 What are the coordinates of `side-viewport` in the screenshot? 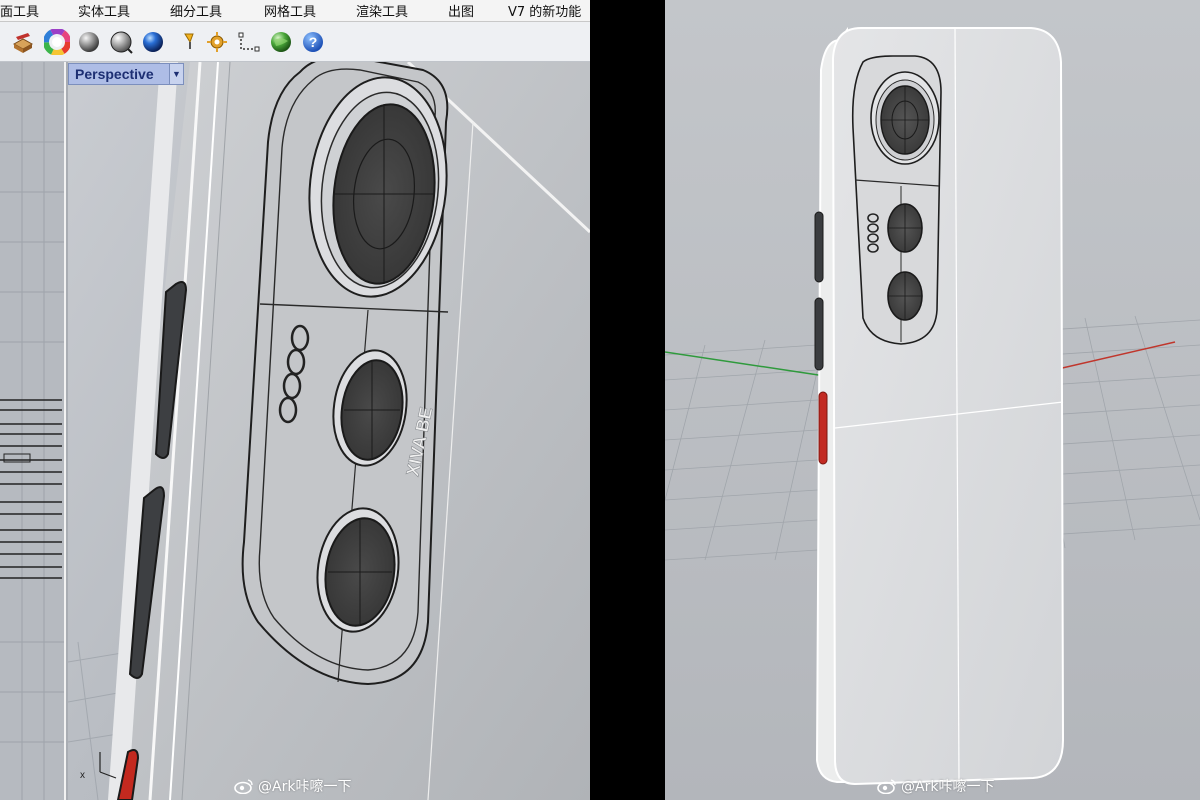 It's located at (33, 431).